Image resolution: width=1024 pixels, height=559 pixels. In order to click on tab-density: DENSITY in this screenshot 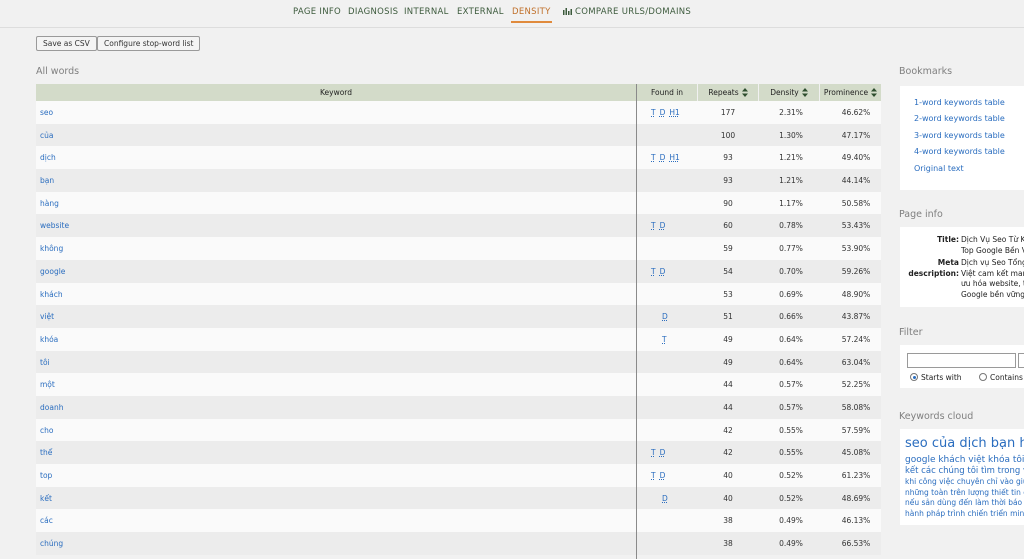, I will do `click(531, 15)`.